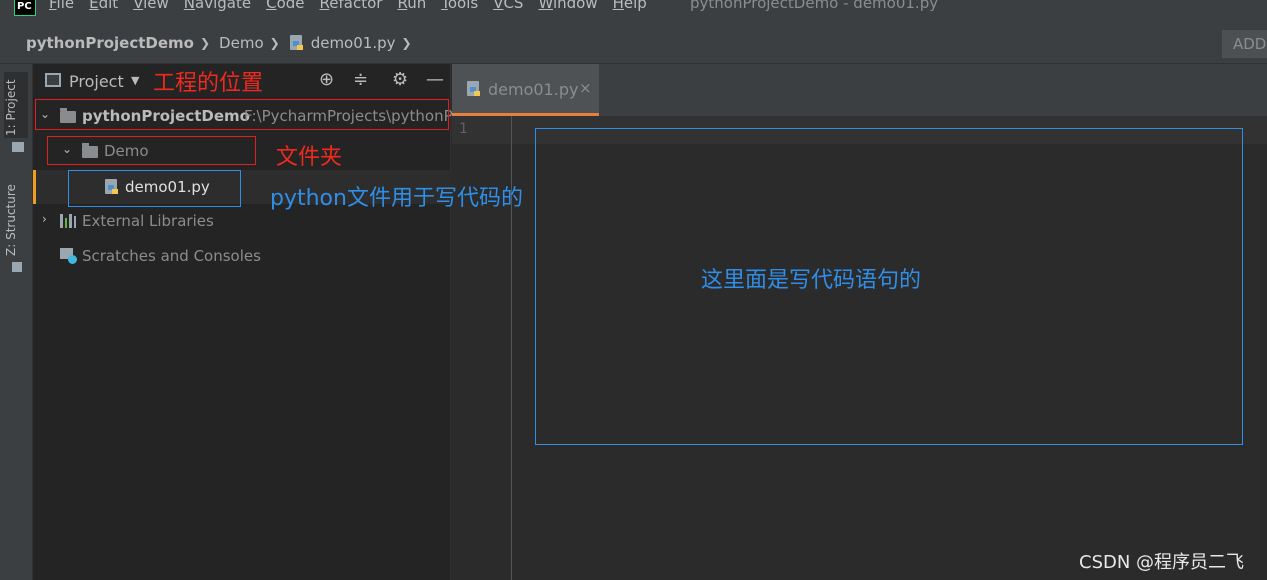  What do you see at coordinates (217, 6) in the screenshot?
I see `menu-navigate: Navigate` at bounding box center [217, 6].